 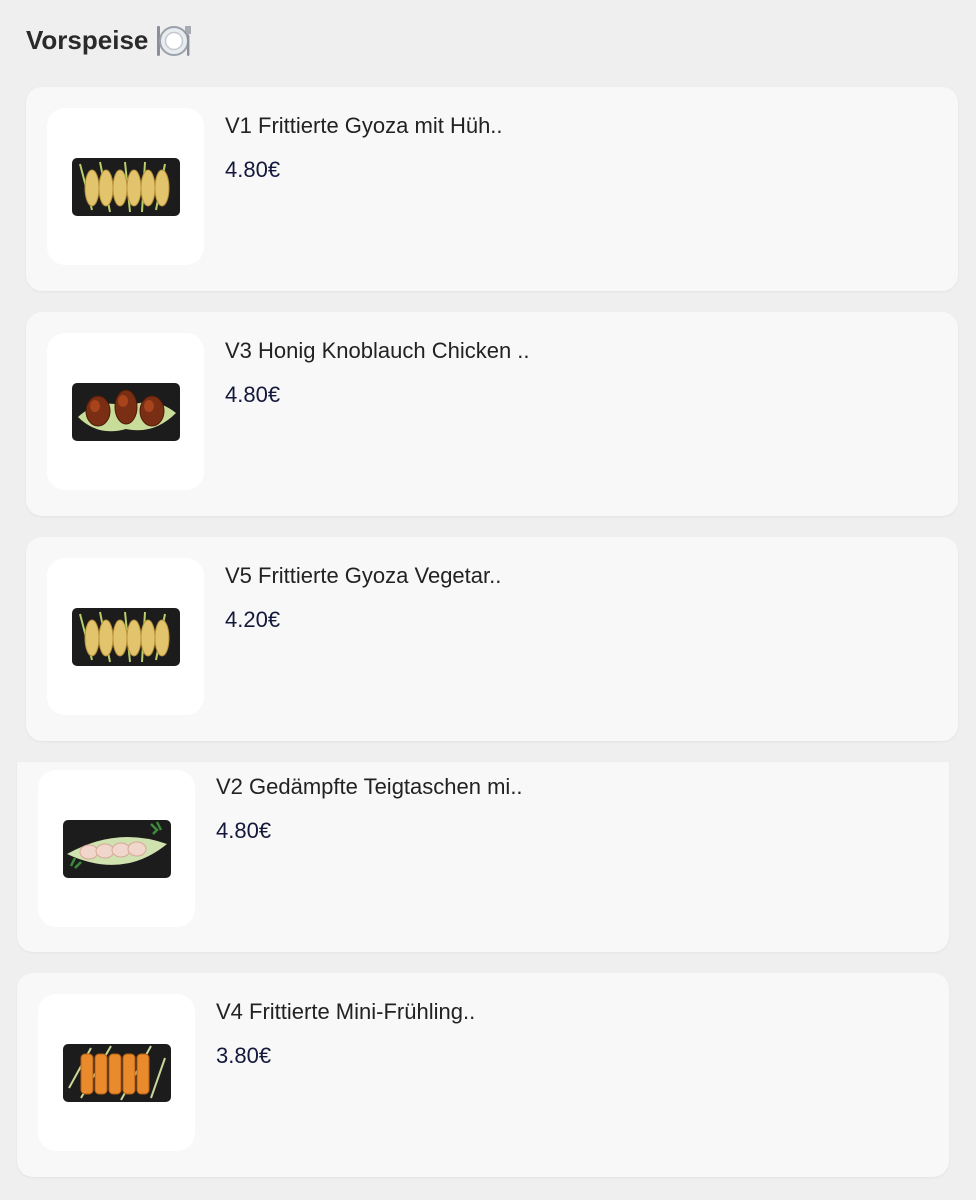 What do you see at coordinates (174, 40) in the screenshot?
I see `plate-cutlery-icon` at bounding box center [174, 40].